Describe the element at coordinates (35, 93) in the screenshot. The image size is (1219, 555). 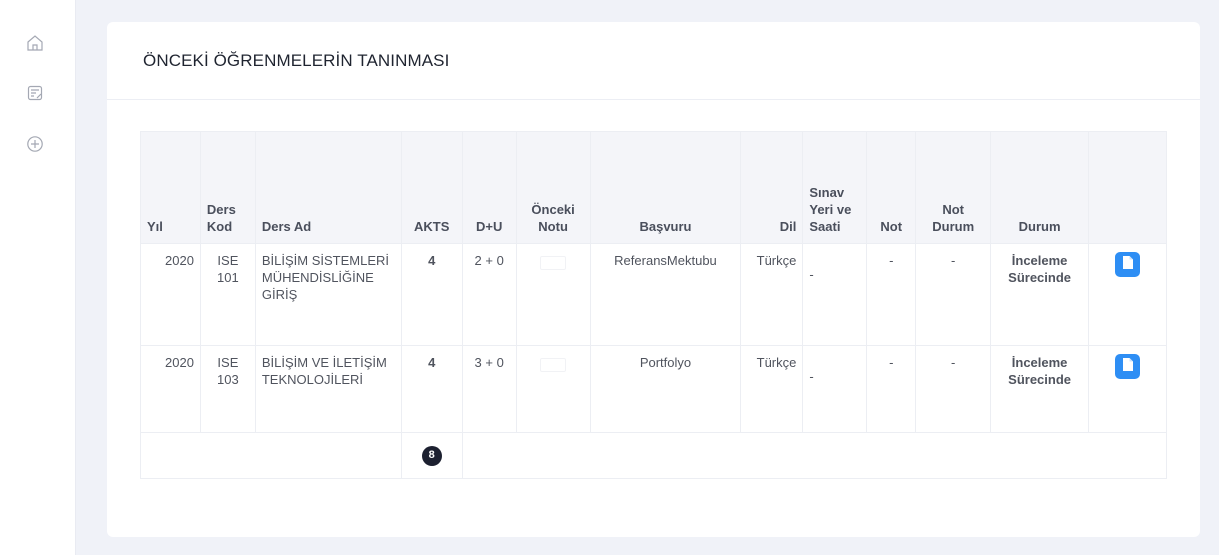
I see `notes-icon` at that location.